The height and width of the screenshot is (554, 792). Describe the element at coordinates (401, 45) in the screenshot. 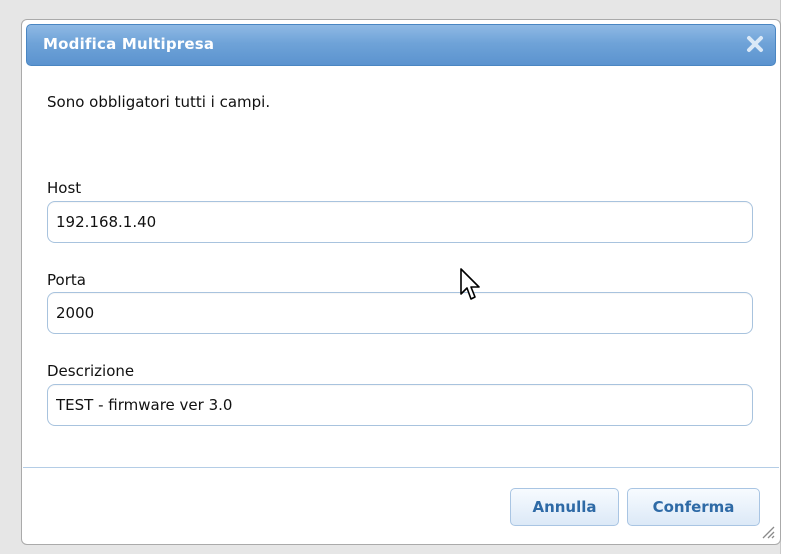

I see `dialog-titlebar: Modifica Multipresa` at that location.